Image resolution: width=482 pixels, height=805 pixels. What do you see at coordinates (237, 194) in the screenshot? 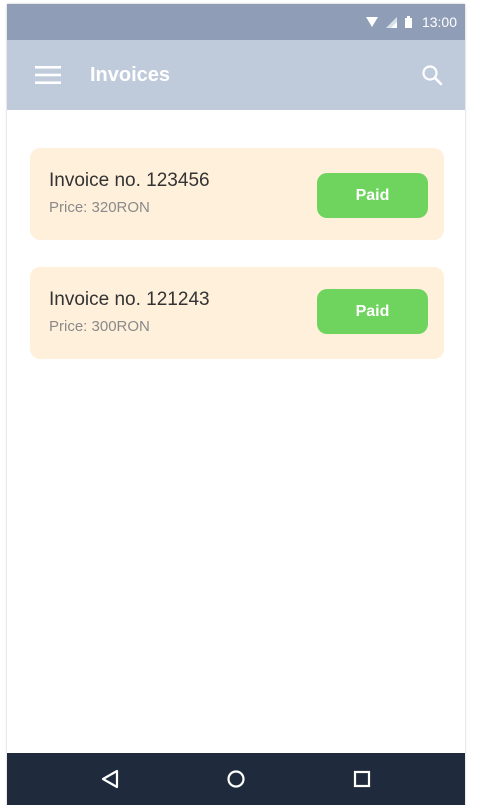
I see `invoice-card: Invoice no. 123456 Price: 320RON Paid` at bounding box center [237, 194].